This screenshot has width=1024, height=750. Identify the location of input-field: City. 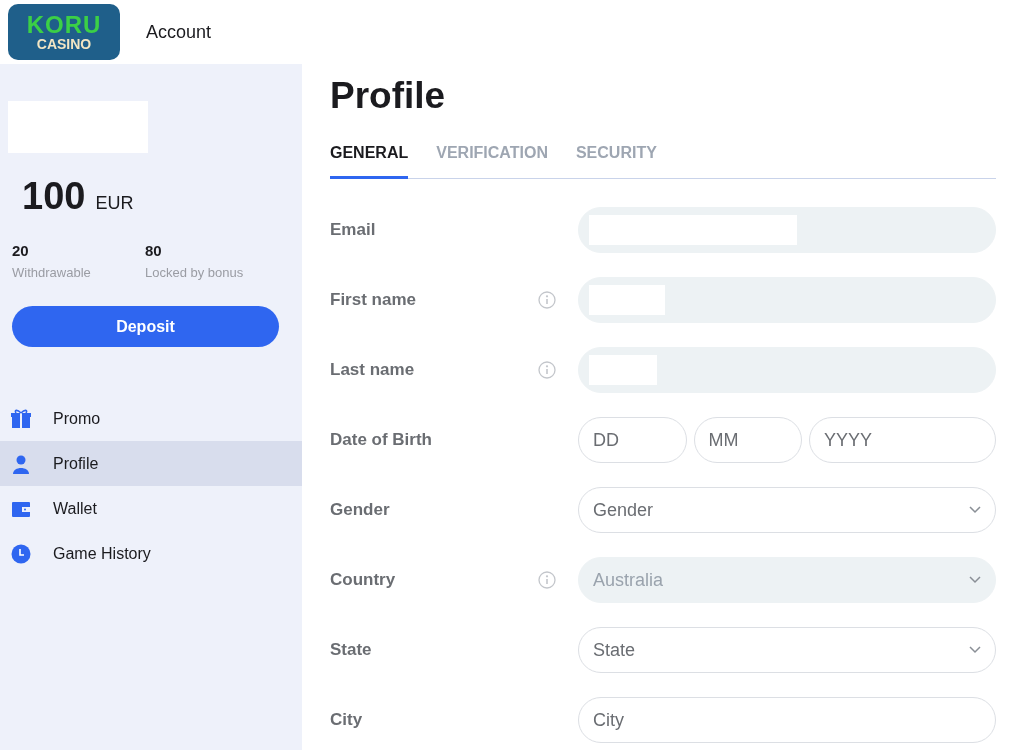
(787, 720).